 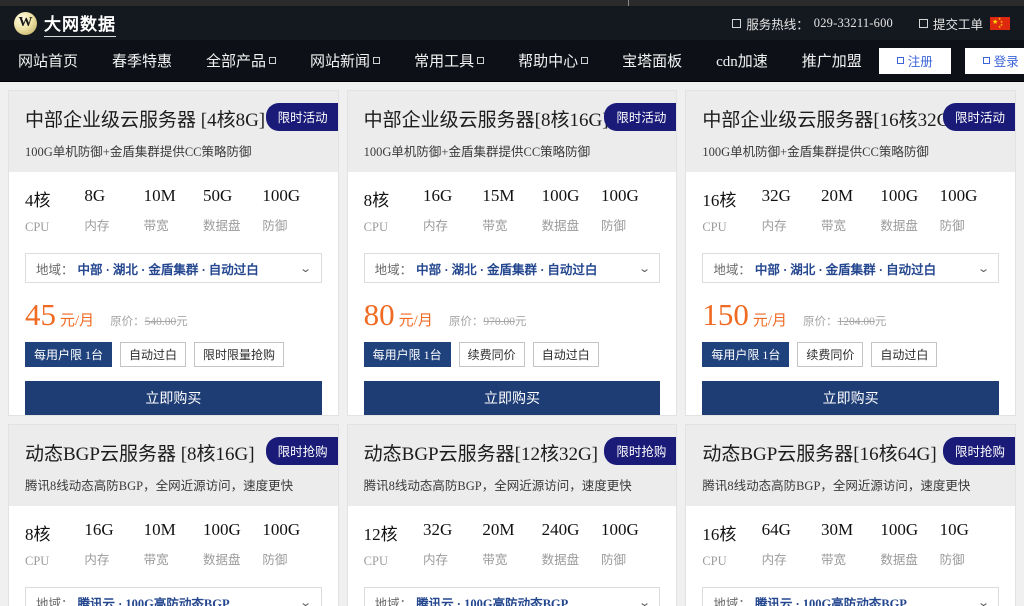 I want to click on spec-item: 15M 带宽, so click(x=511, y=210).